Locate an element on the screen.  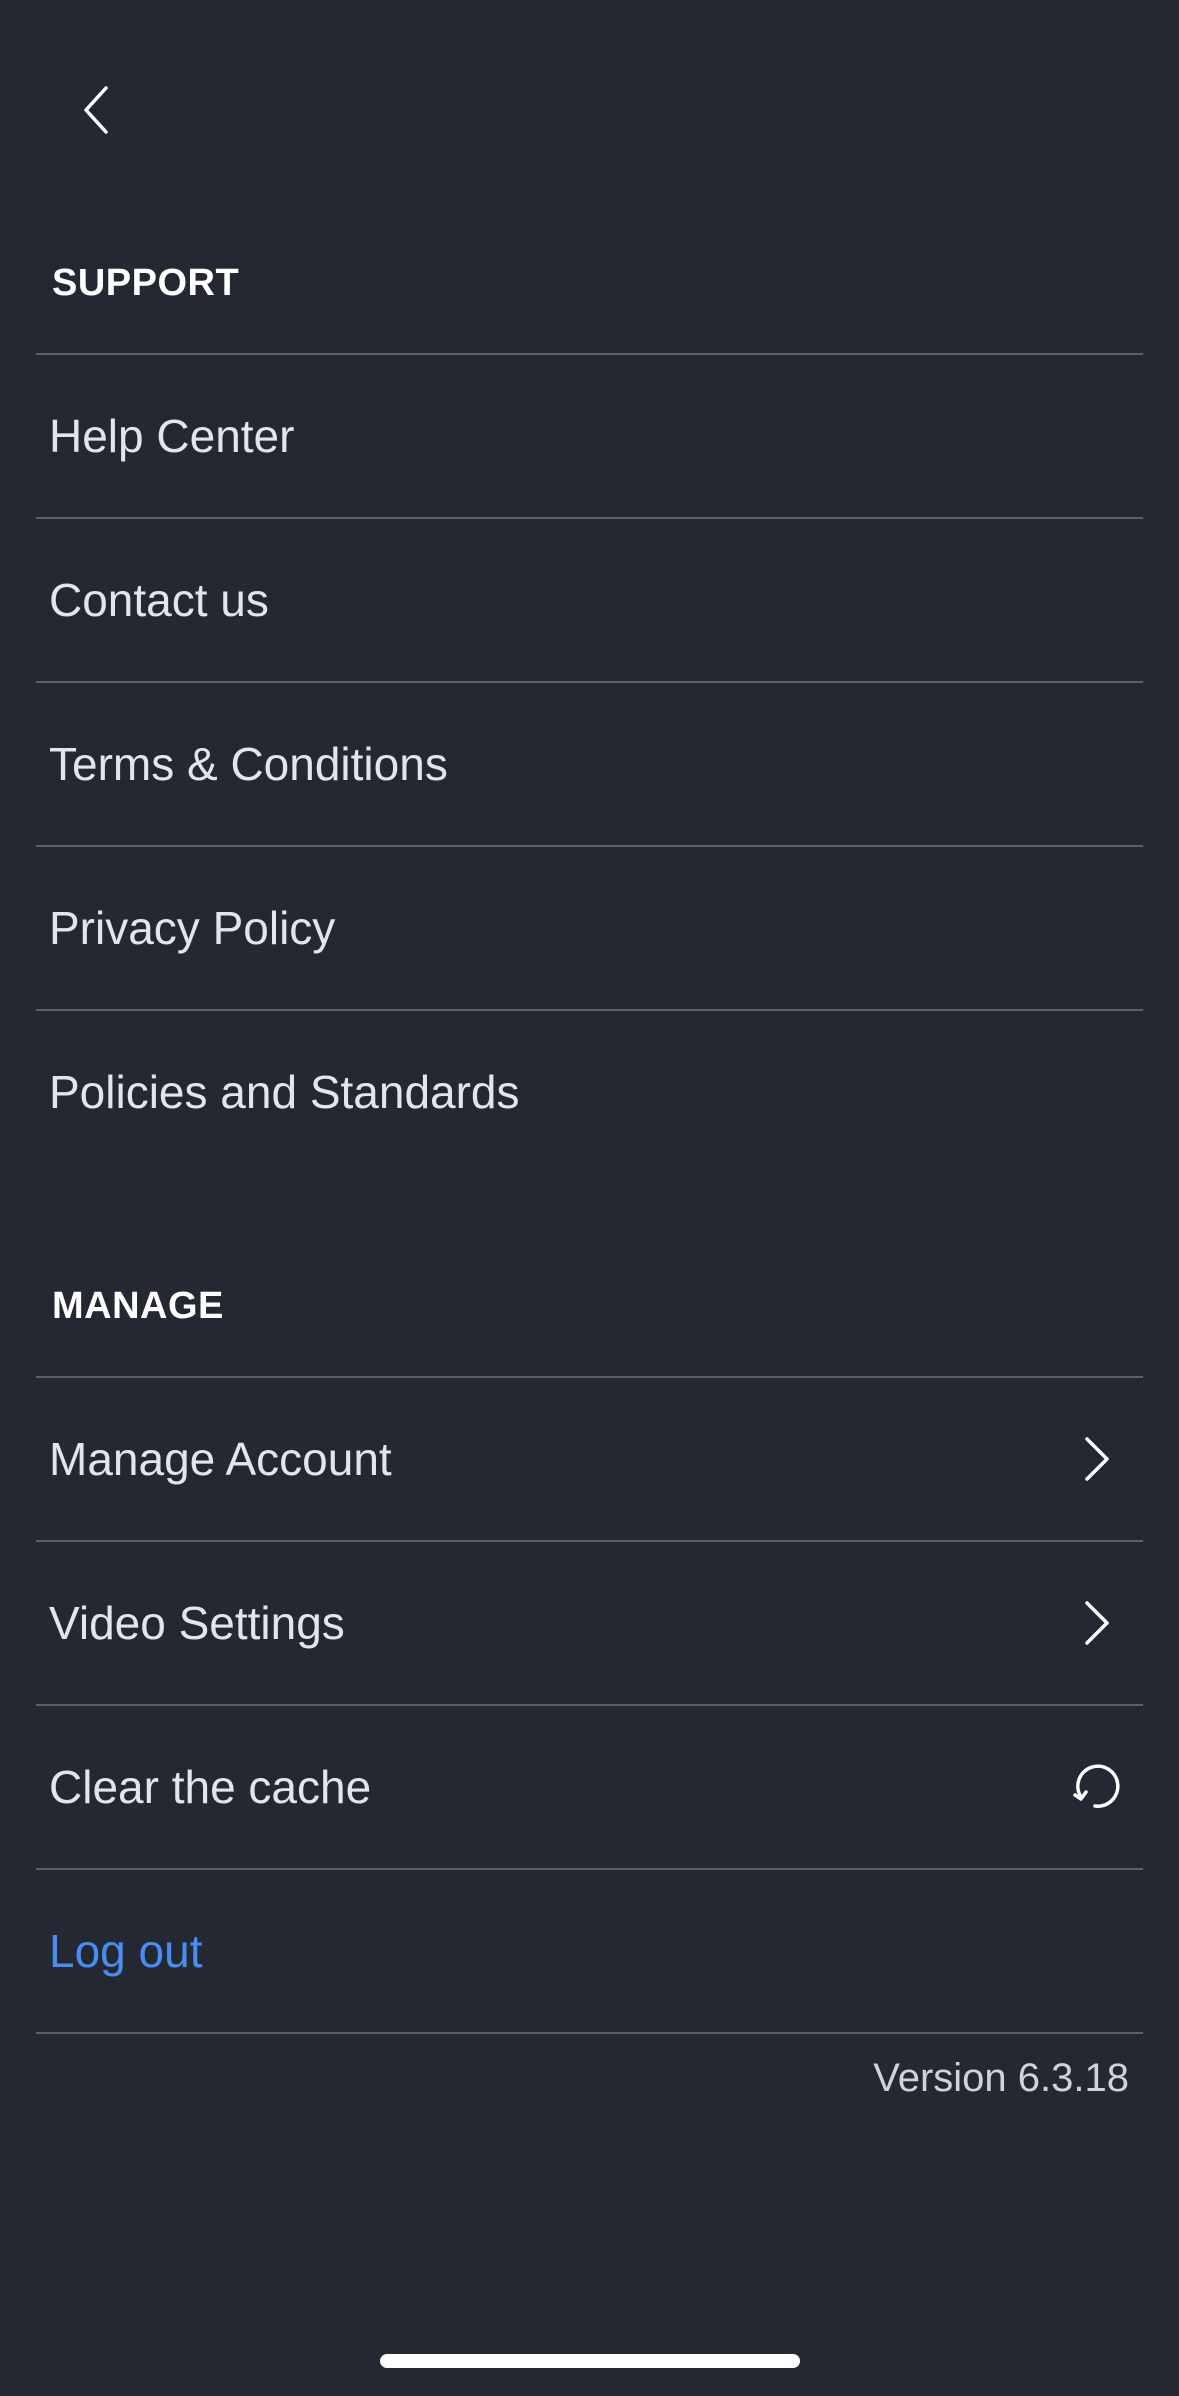
contact-us-label: Contact us is located at coordinates (159, 600).